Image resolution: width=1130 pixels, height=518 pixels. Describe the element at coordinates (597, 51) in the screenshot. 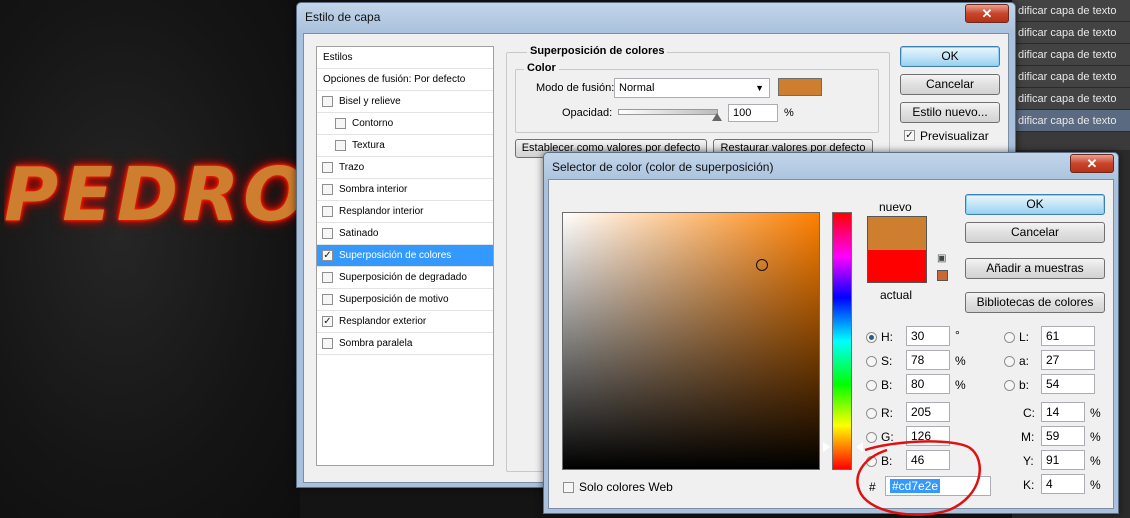

I see `section-title: Superposición de colores` at that location.